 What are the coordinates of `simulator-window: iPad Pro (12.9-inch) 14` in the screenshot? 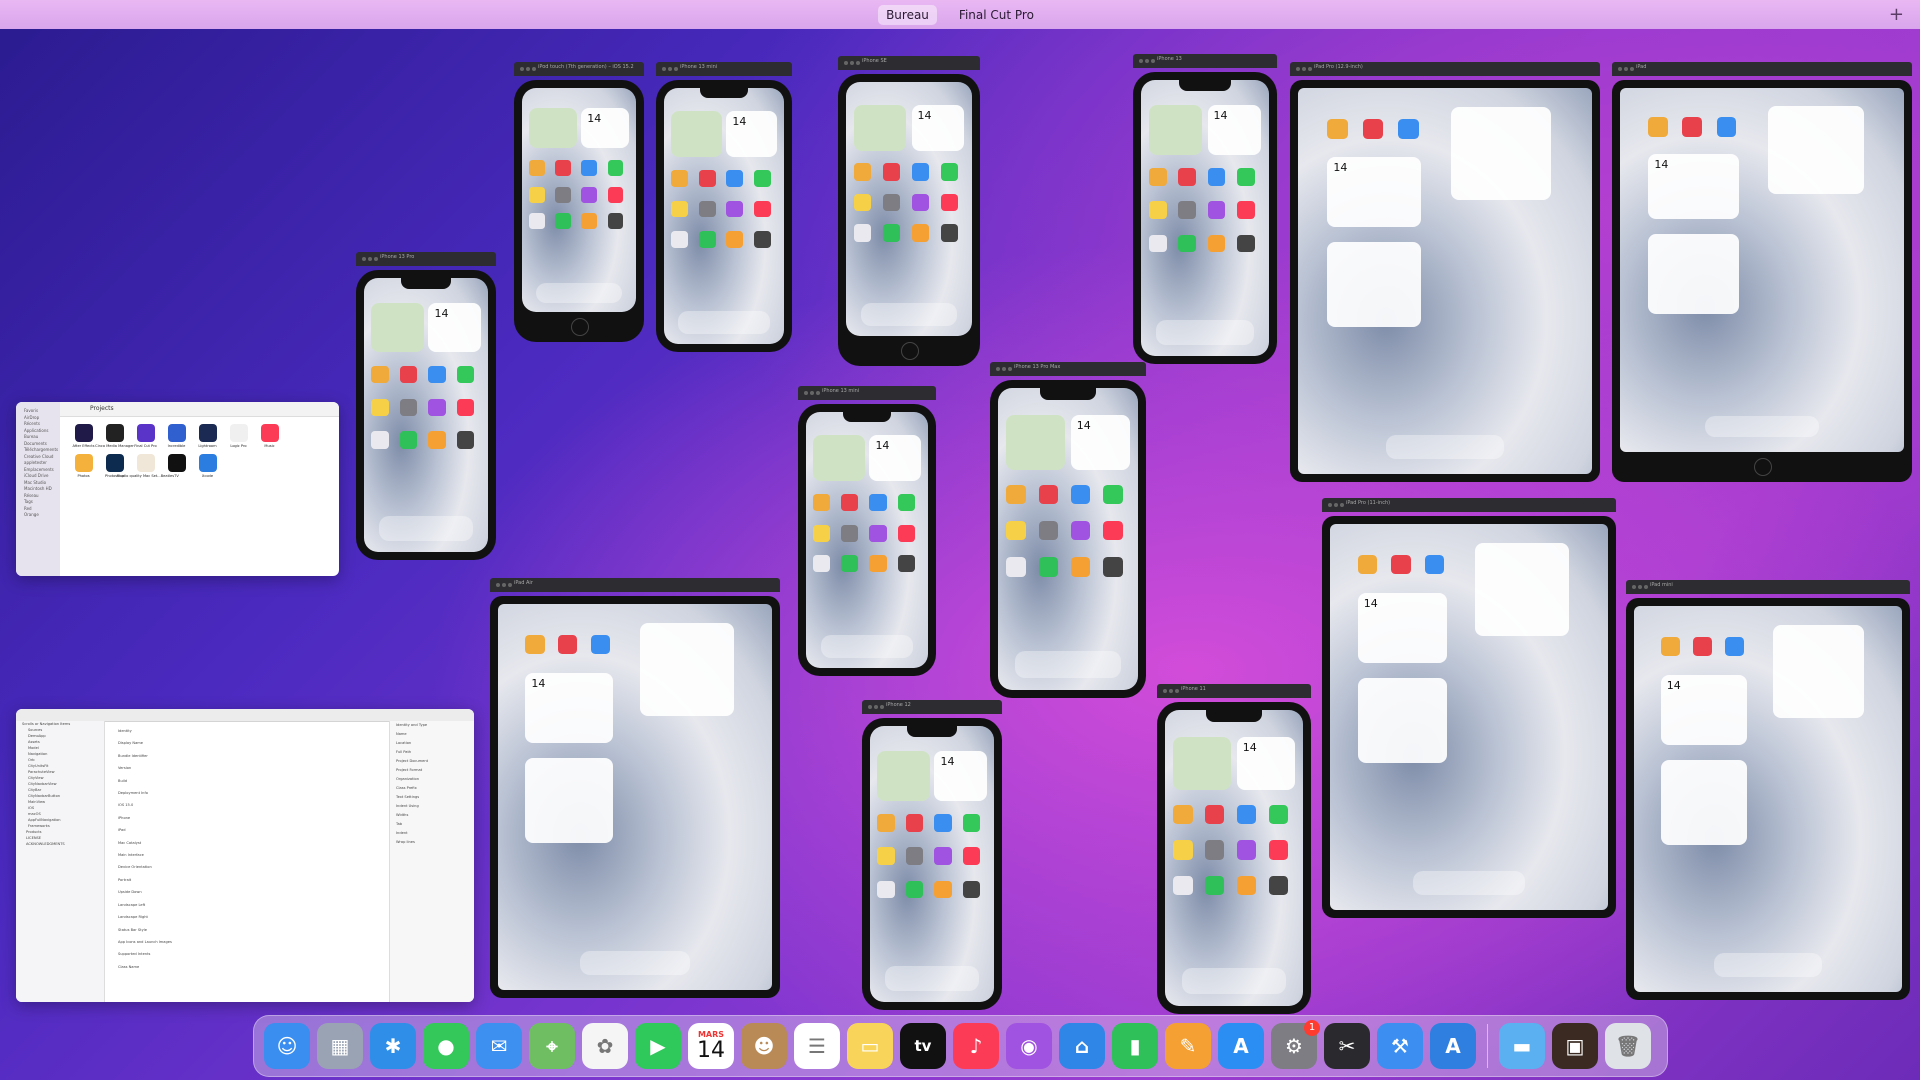 It's located at (1445, 272).